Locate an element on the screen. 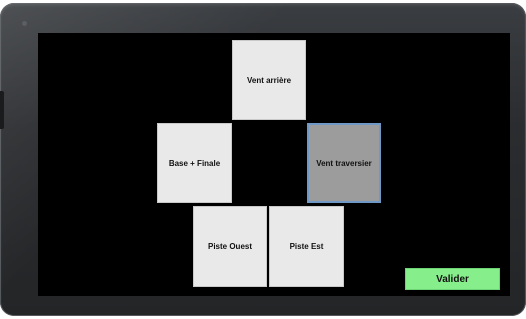 The height and width of the screenshot is (319, 526). camera-icon is located at coordinates (24, 23).